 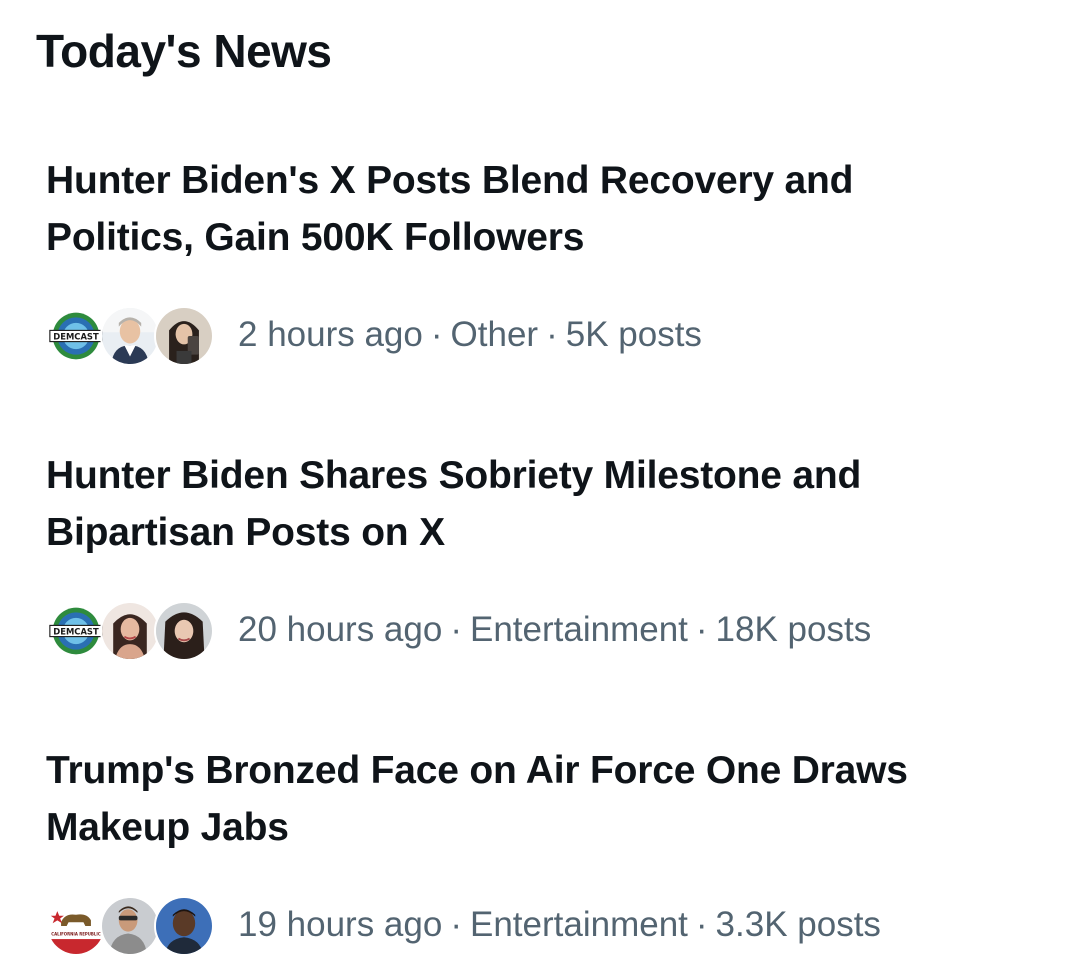 I want to click on news-post-count: 5K posts, so click(x=633, y=334).